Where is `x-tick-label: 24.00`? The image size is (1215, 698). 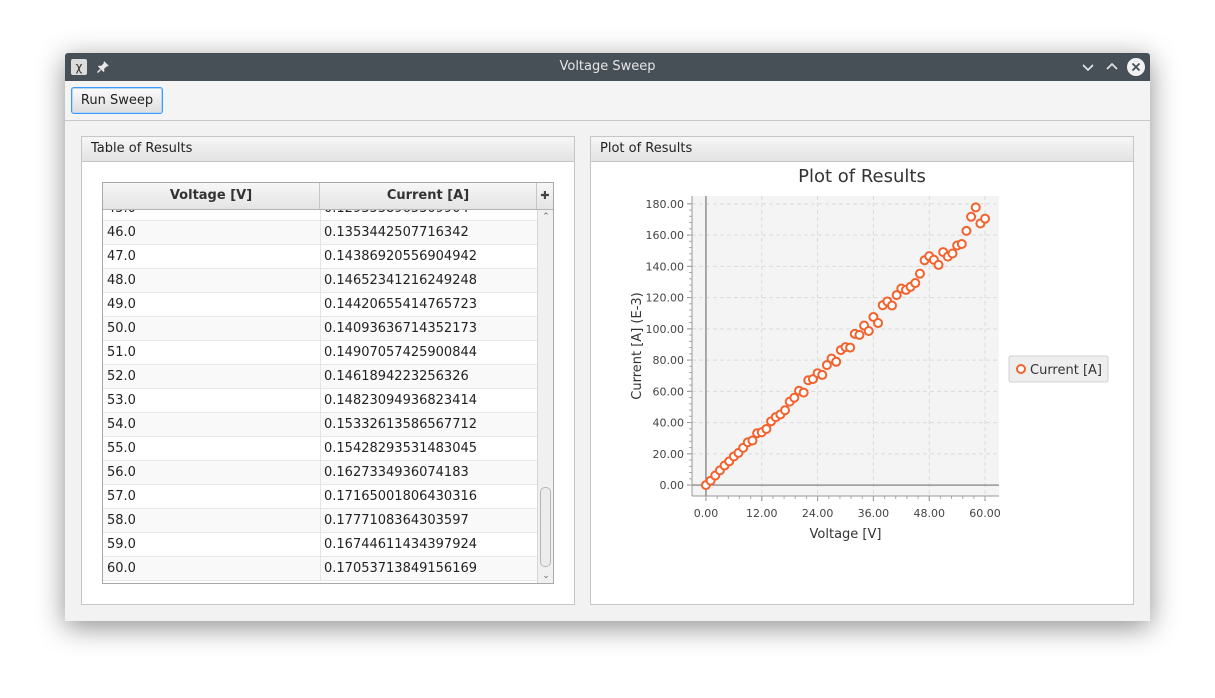
x-tick-label: 24.00 is located at coordinates (818, 513).